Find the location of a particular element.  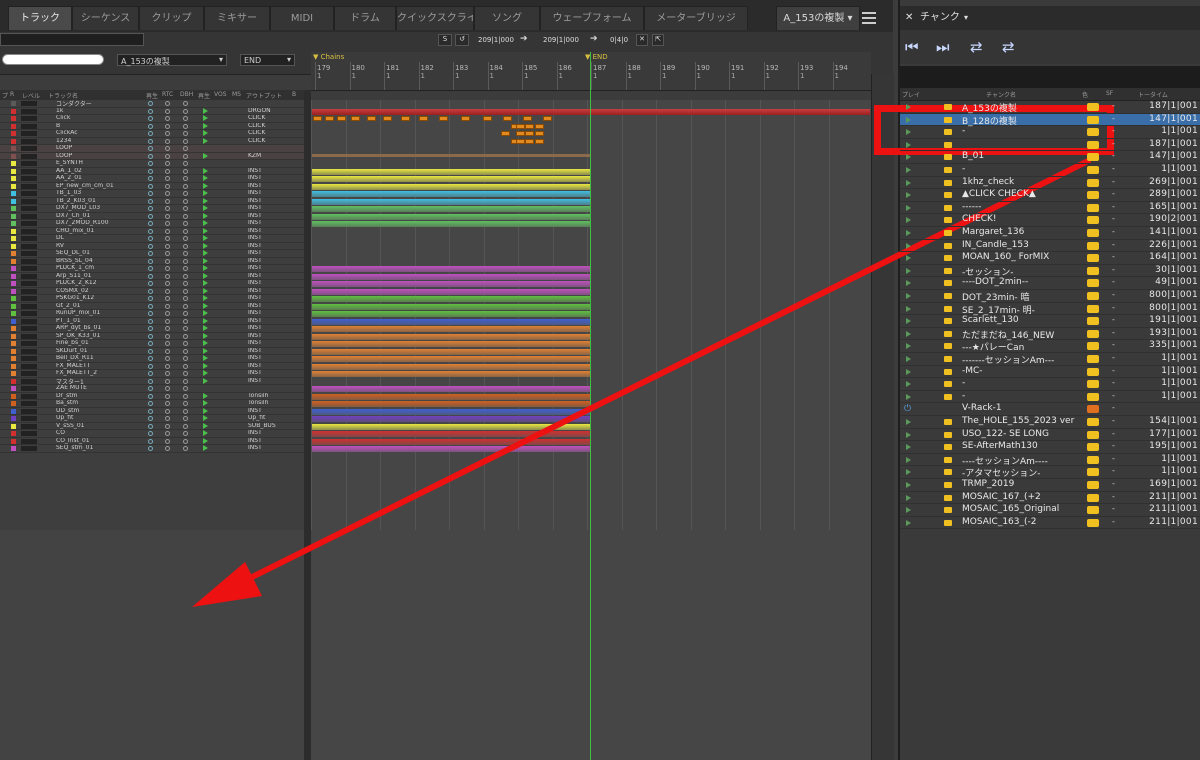

chunk-row: MOSAIC_163_(-2 - 211|1|001 is located at coordinates (1050, 523).